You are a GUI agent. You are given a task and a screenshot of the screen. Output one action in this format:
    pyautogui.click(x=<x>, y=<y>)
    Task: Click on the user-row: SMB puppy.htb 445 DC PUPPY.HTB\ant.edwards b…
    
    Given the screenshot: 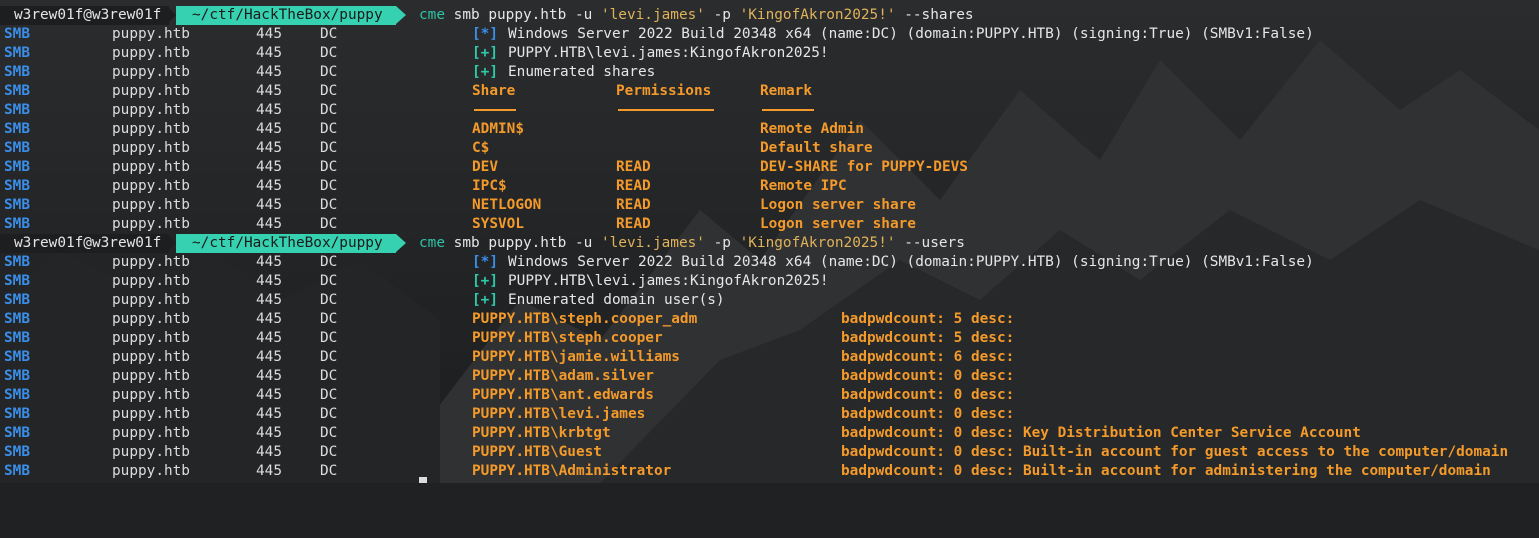 What is the action you would take?
    pyautogui.click(x=509, y=395)
    